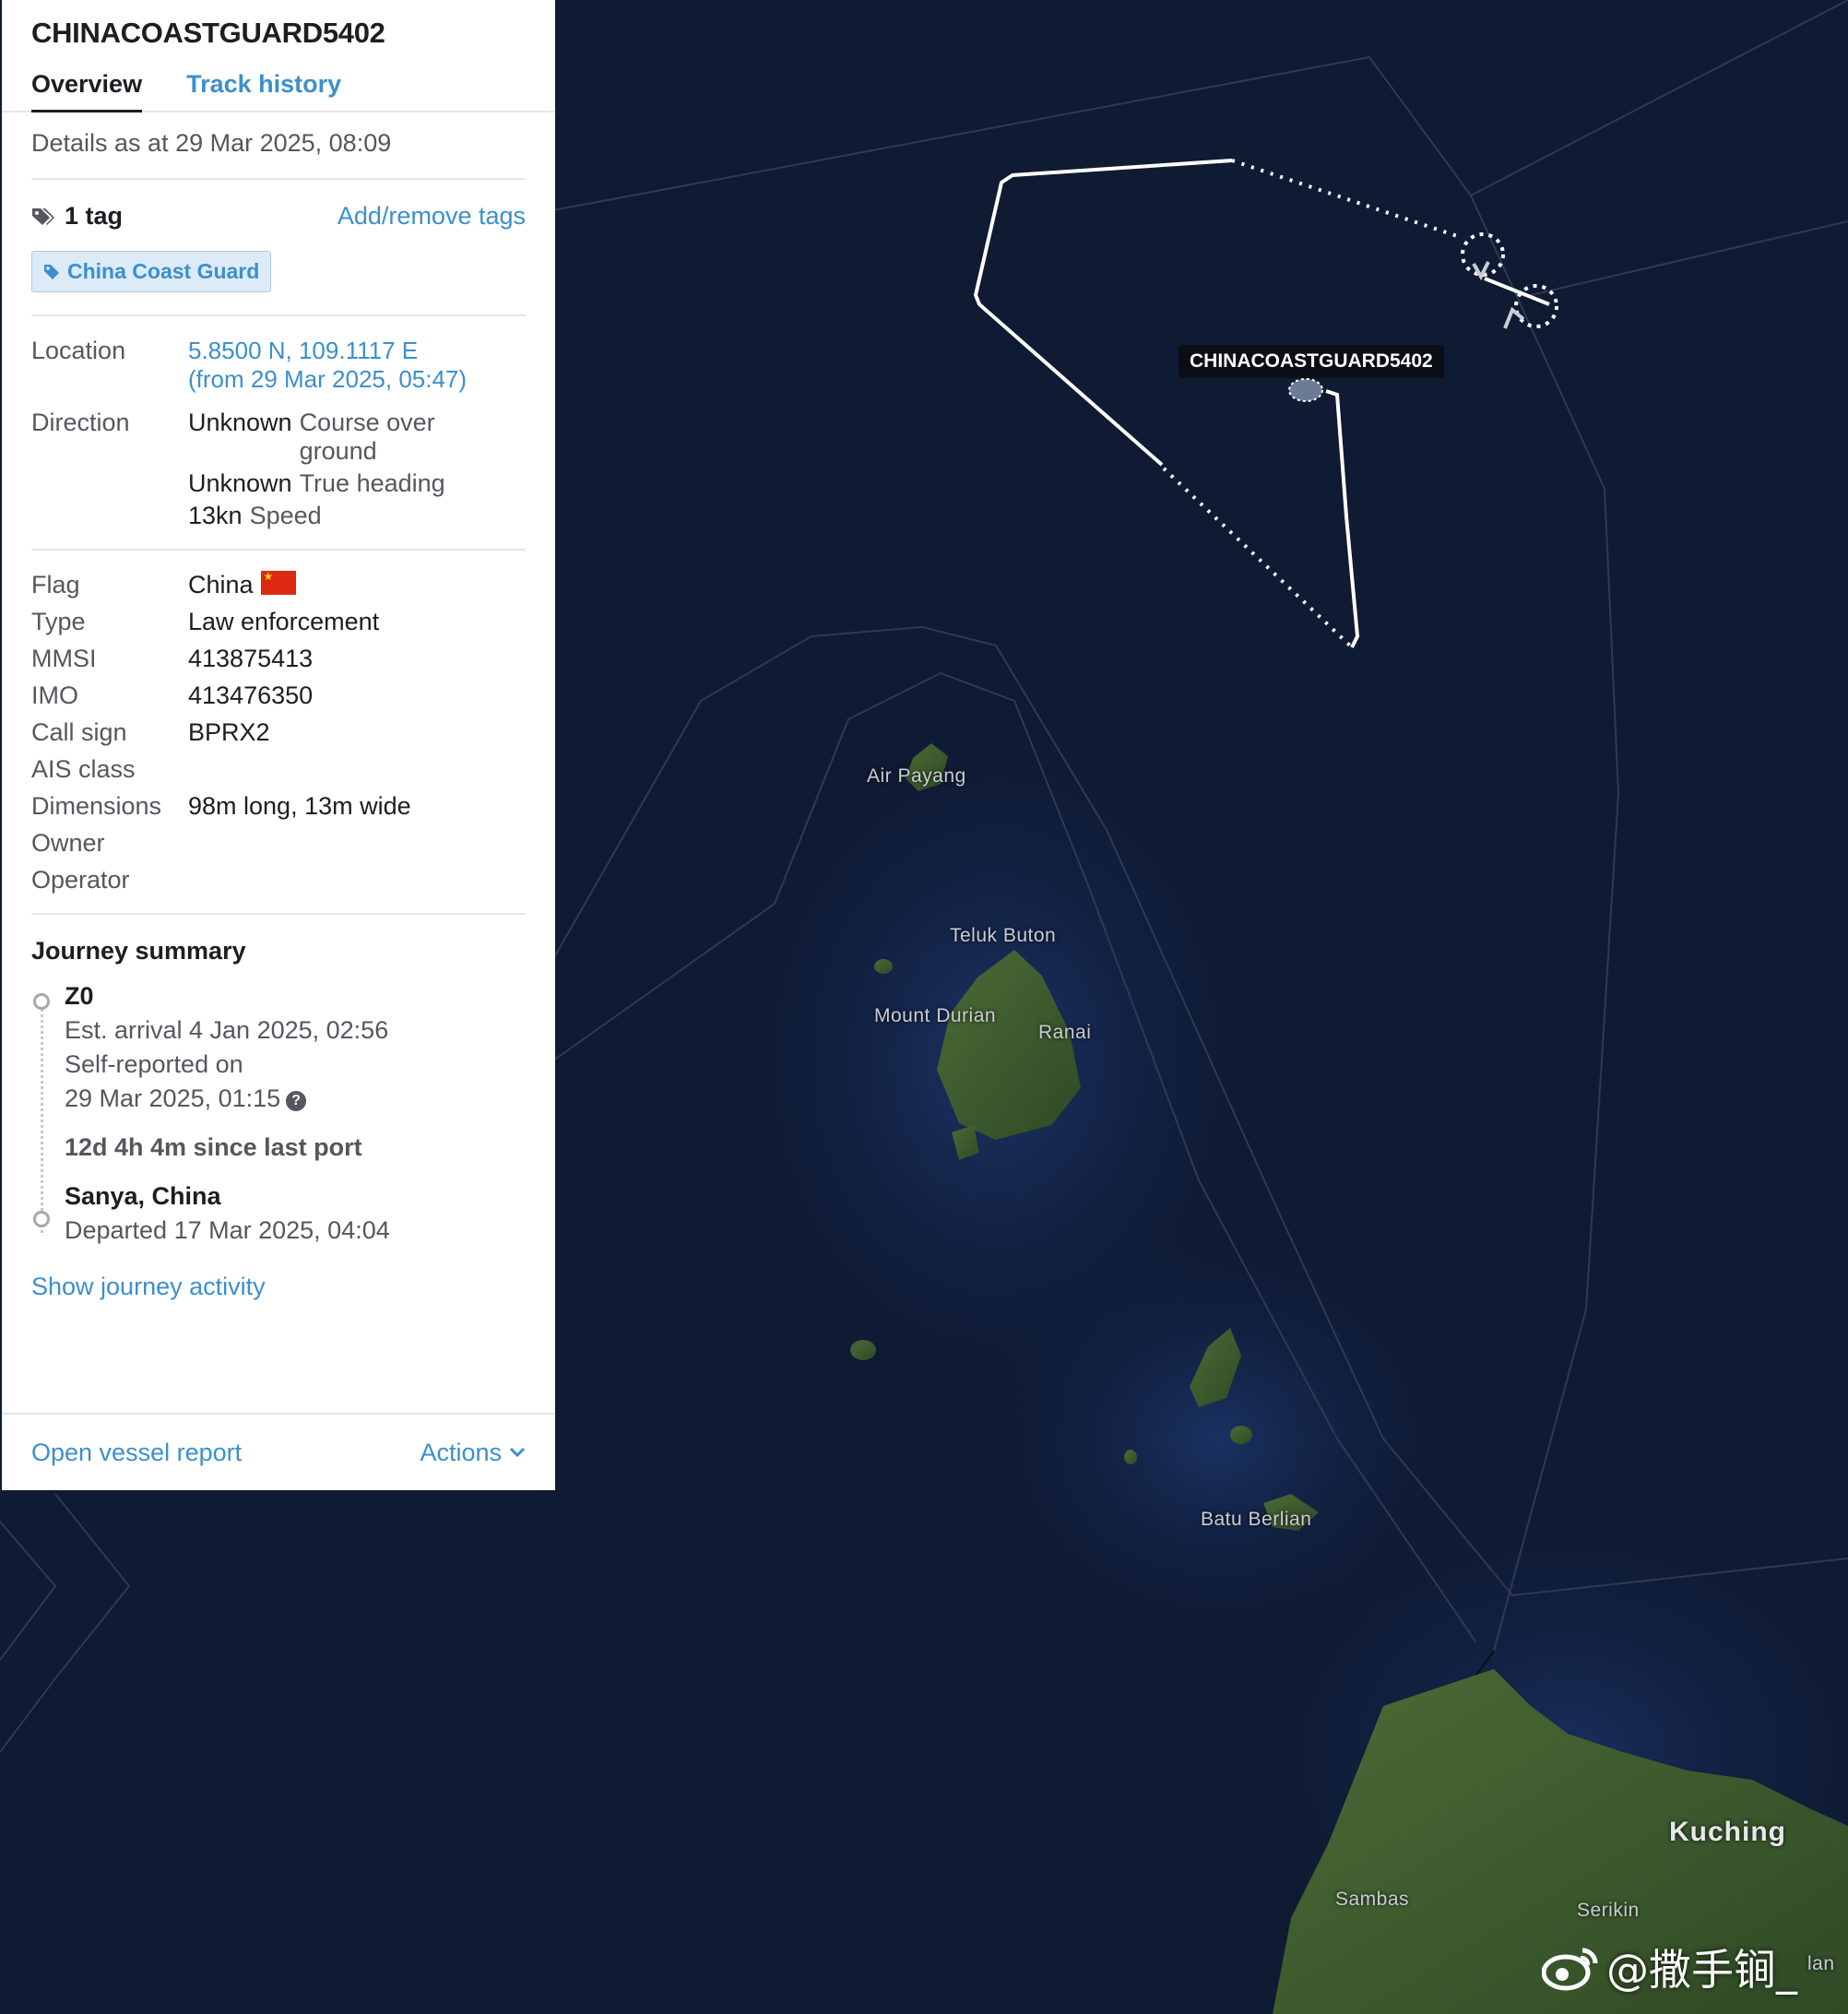  What do you see at coordinates (79, 351) in the screenshot?
I see `location-label: Location` at bounding box center [79, 351].